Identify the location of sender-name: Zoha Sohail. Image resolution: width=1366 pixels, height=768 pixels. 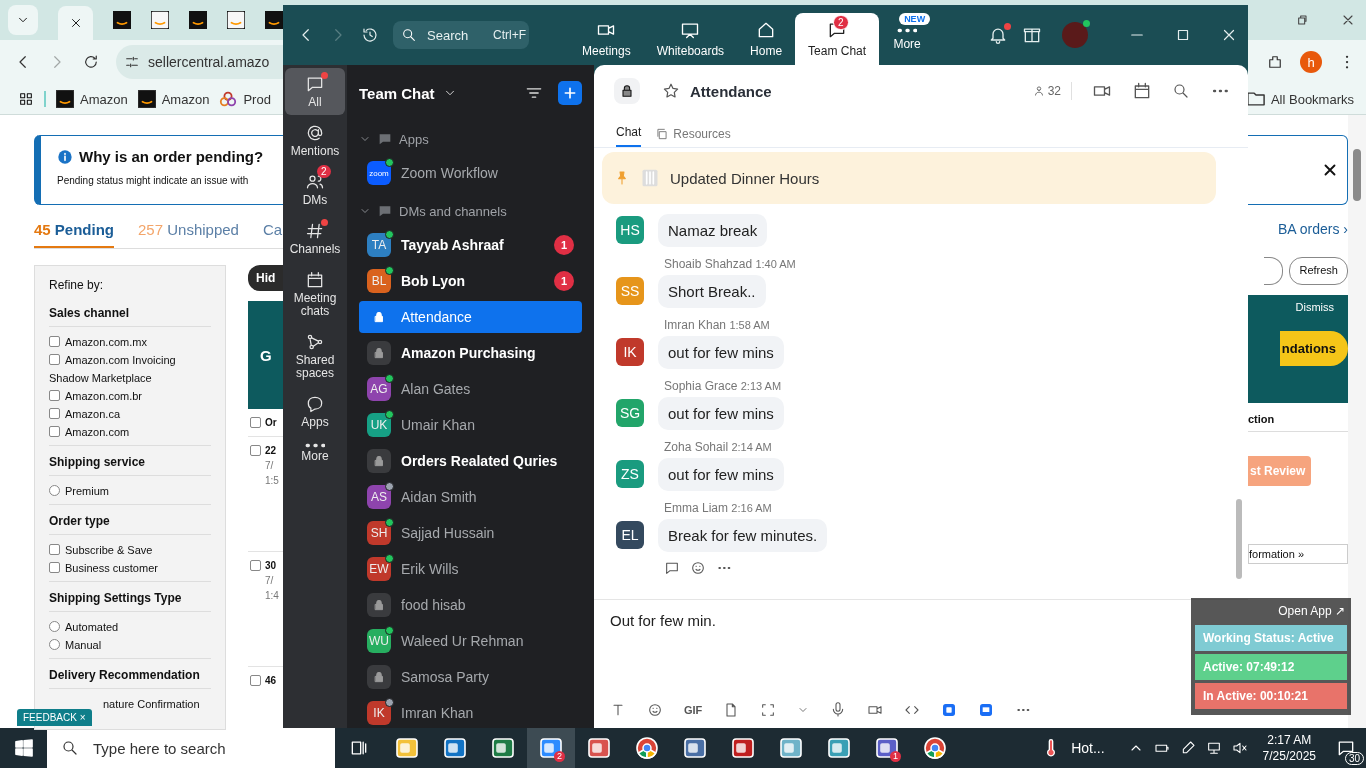
(696, 447).